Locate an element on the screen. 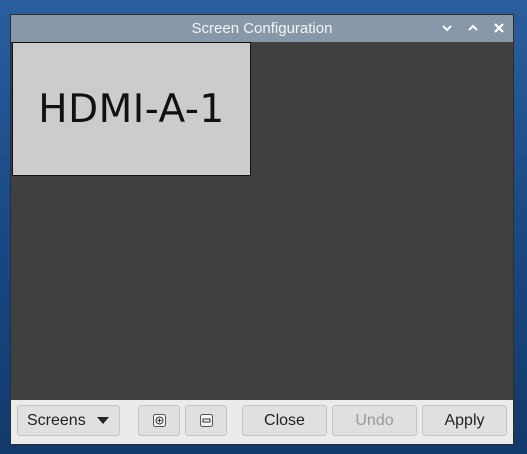  close-button: Close is located at coordinates (284, 420).